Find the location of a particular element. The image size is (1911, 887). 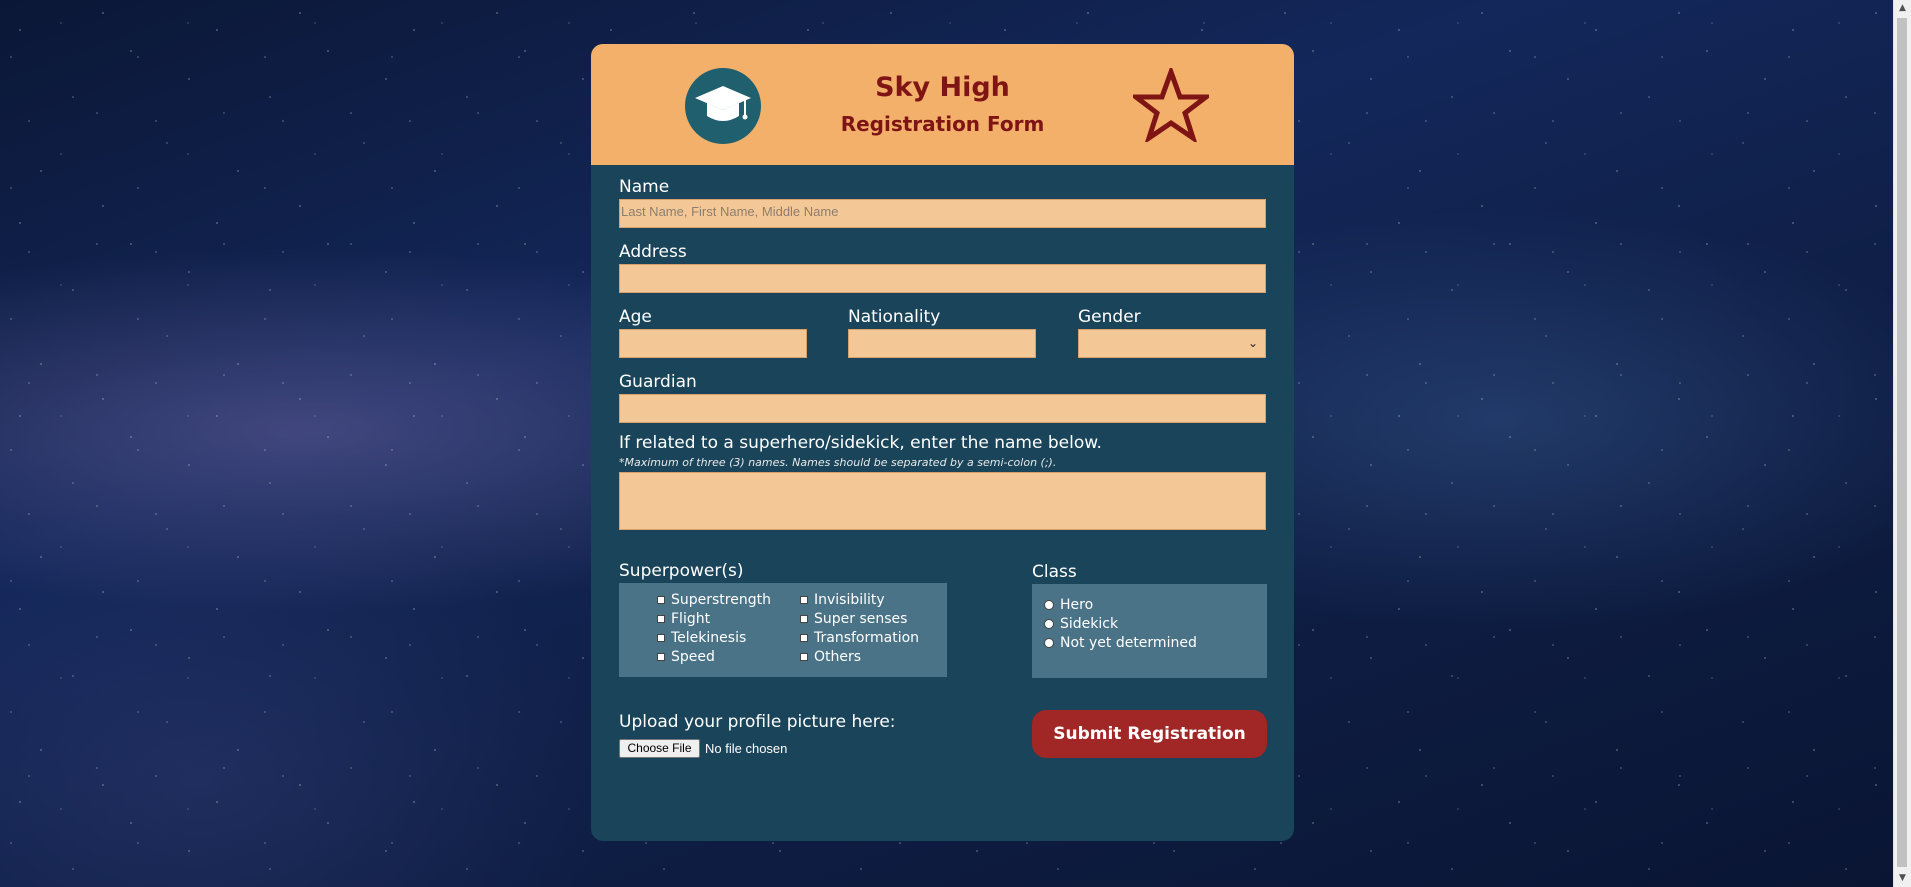

superpower-option: Others is located at coordinates (830, 657).